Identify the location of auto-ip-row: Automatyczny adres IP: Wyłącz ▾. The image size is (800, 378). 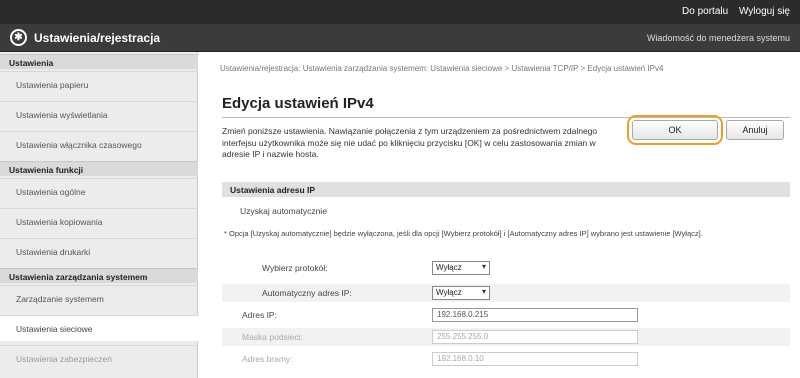
(506, 293).